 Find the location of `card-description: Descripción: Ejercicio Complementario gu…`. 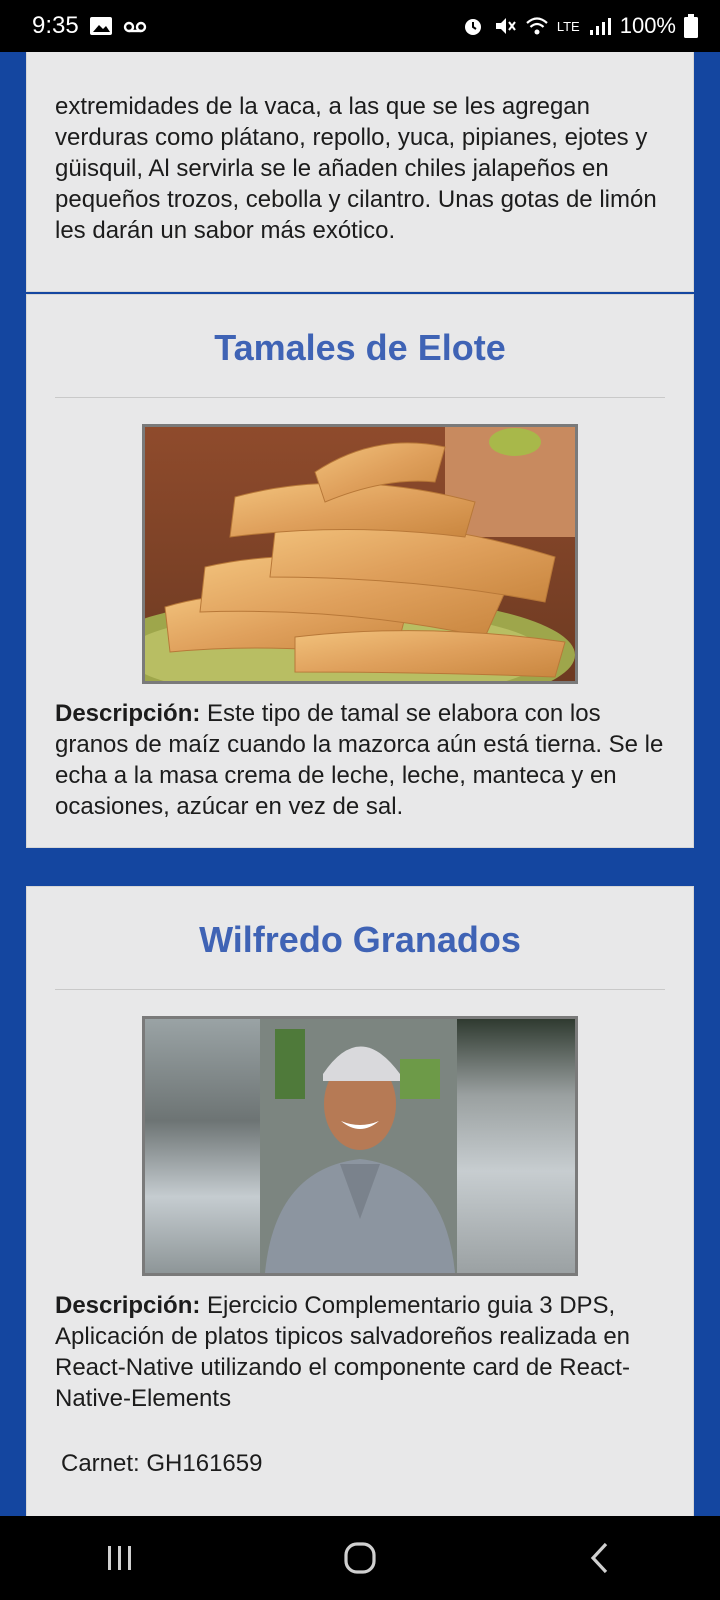

card-description: Descripción: Ejercicio Complementario gu… is located at coordinates (360, 1345).